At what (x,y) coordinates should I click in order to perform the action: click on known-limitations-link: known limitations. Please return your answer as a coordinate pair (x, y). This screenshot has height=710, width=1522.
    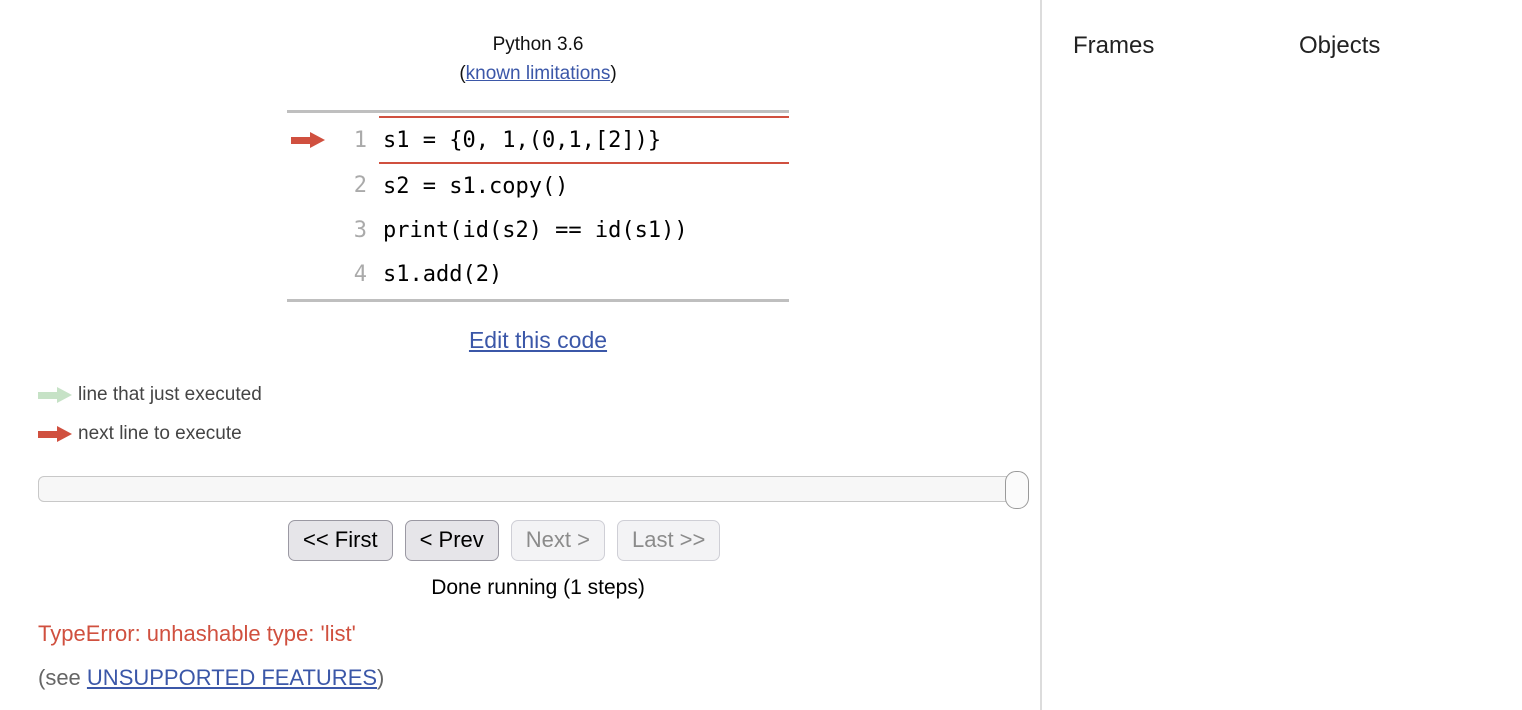
    Looking at the image, I should click on (538, 73).